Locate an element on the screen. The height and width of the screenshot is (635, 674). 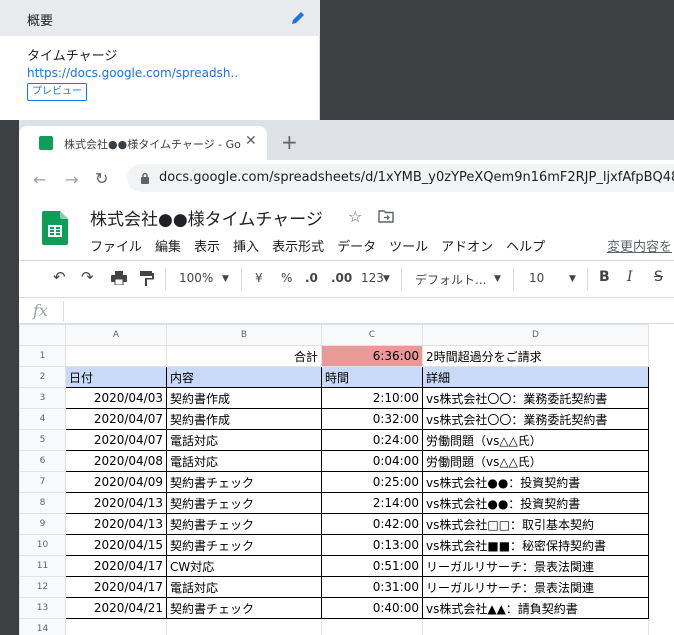
formula-bar is located at coordinates (346, 311).